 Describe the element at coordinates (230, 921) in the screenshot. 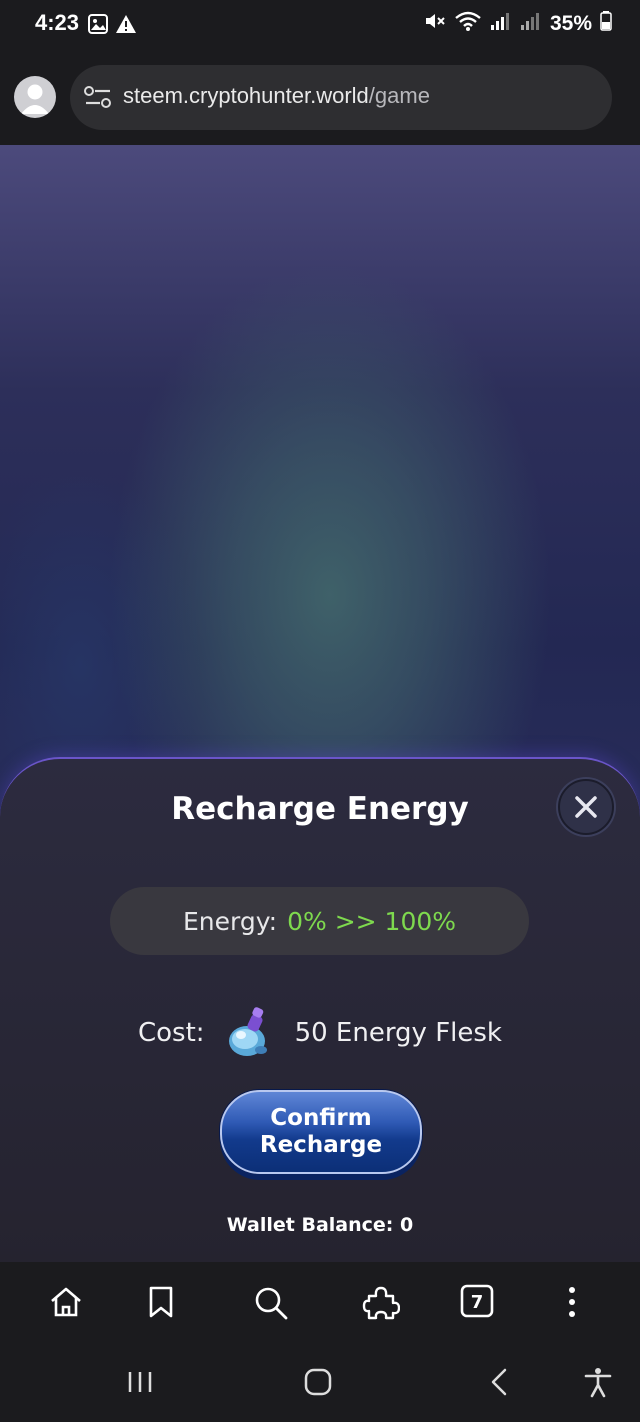

I see `energy-label: Energy:` at that location.